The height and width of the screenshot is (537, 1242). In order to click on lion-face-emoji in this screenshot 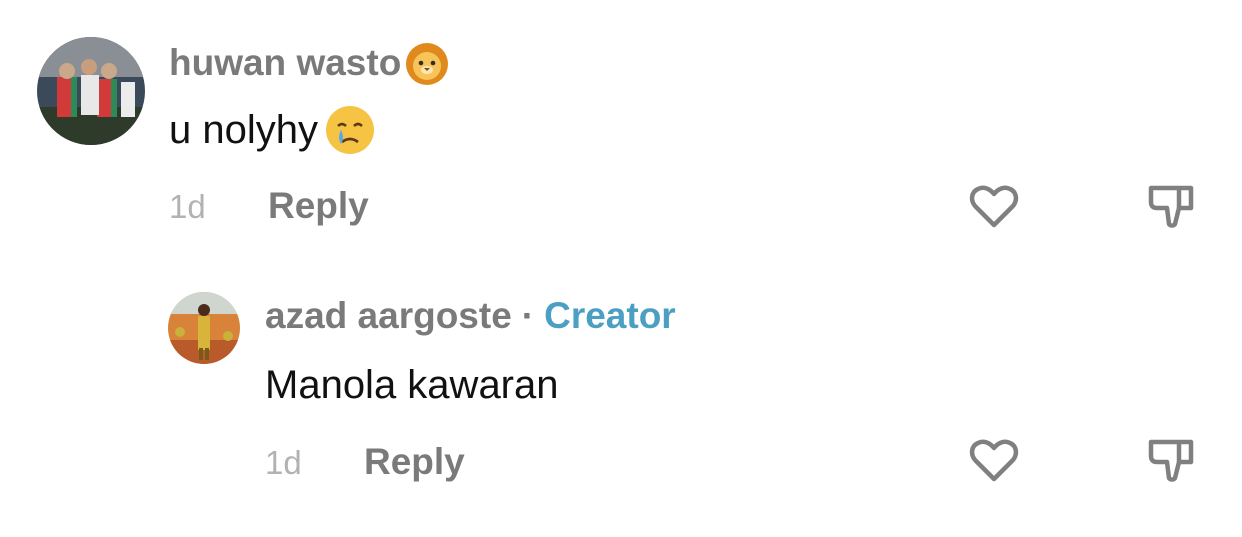, I will do `click(427, 63)`.